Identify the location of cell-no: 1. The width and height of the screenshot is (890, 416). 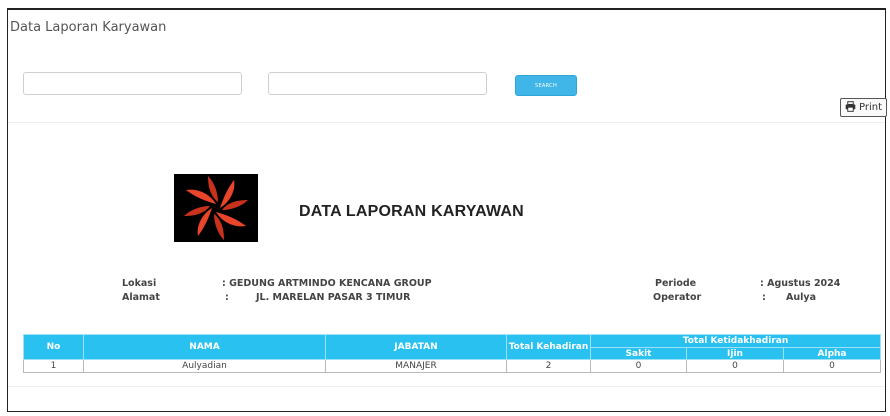
(53, 366).